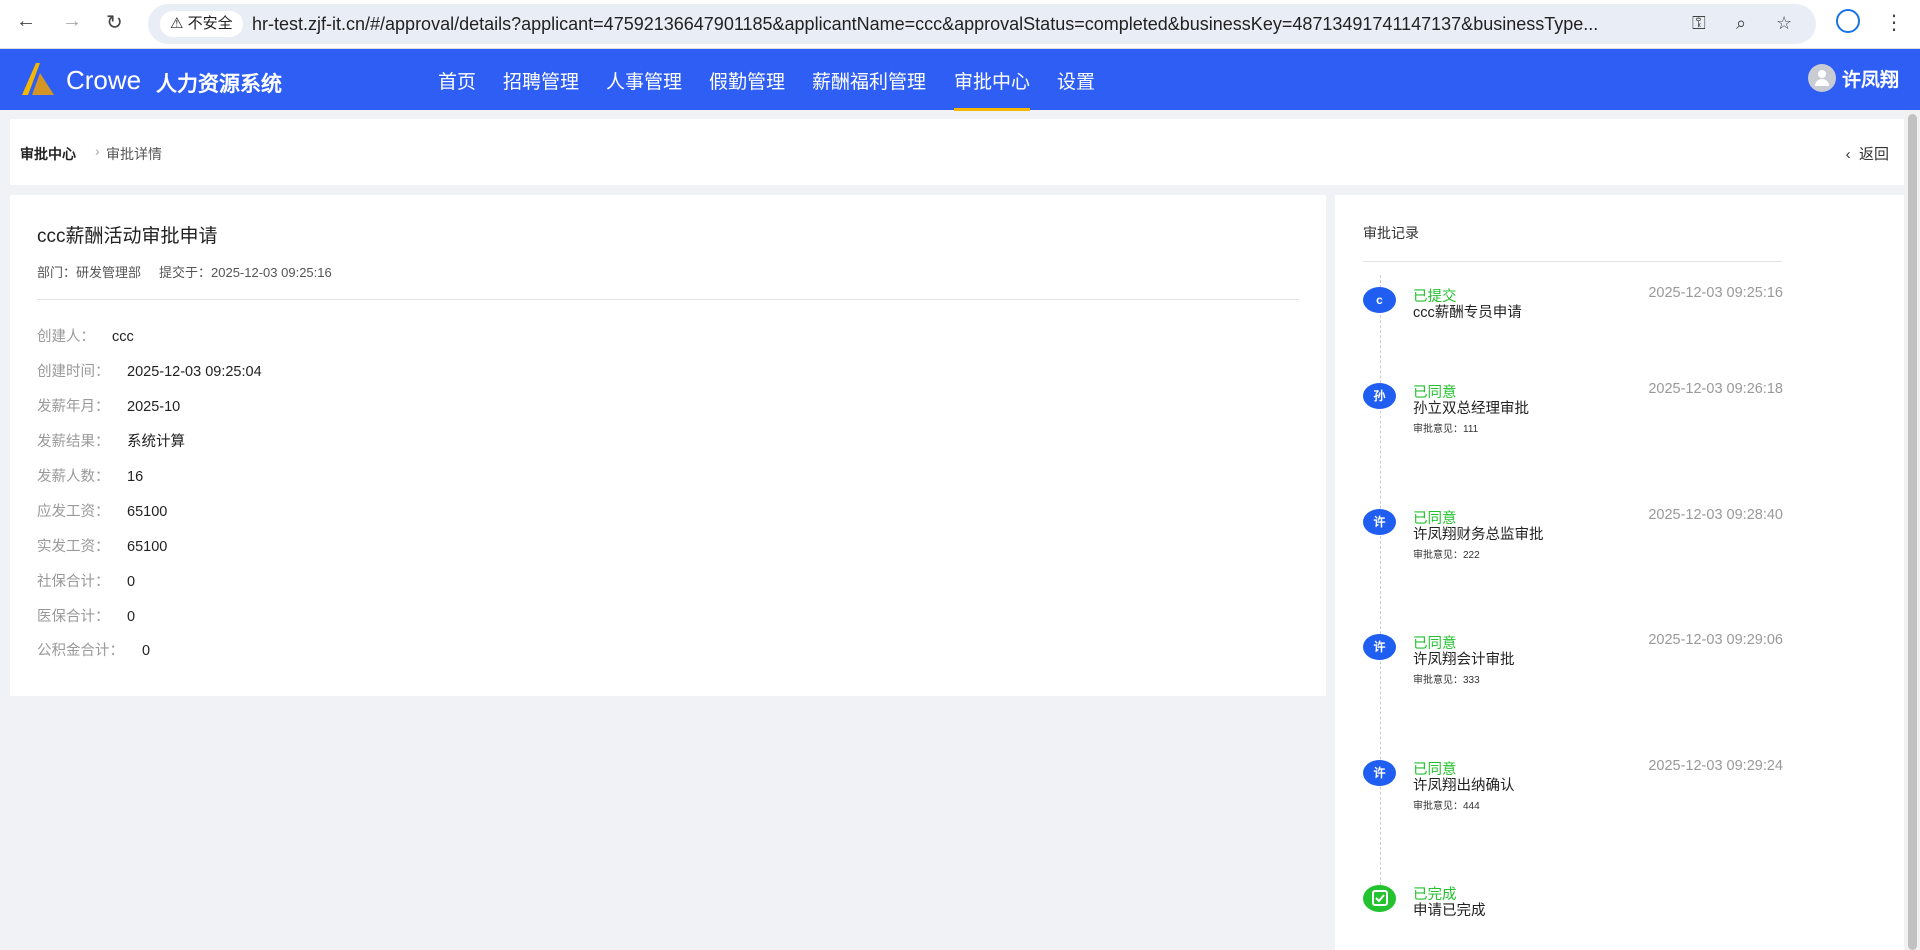  I want to click on page-scrollbar, so click(1912, 530).